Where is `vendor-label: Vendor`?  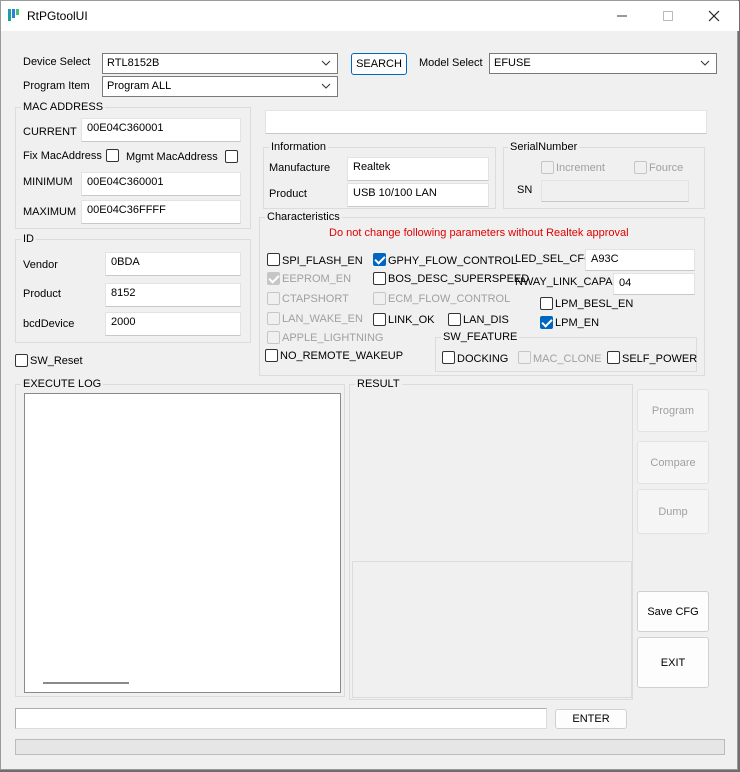
vendor-label: Vendor is located at coordinates (40, 265).